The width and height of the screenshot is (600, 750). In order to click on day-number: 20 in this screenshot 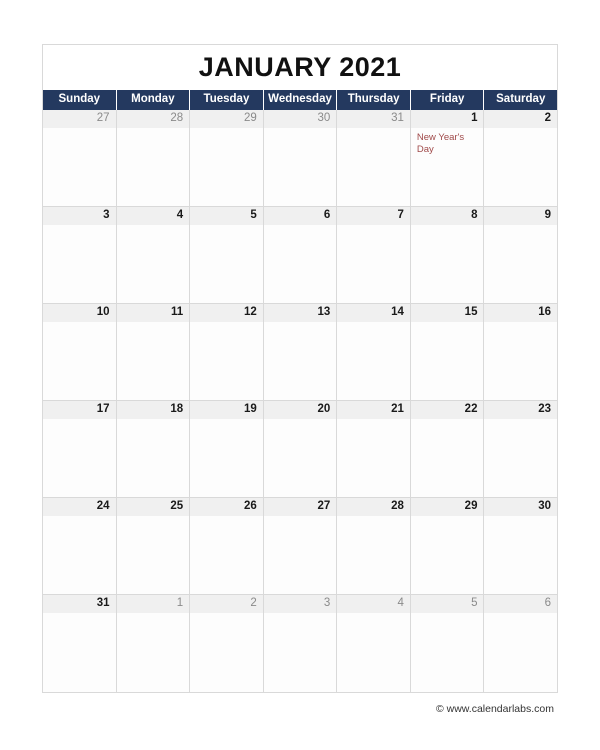, I will do `click(324, 409)`.